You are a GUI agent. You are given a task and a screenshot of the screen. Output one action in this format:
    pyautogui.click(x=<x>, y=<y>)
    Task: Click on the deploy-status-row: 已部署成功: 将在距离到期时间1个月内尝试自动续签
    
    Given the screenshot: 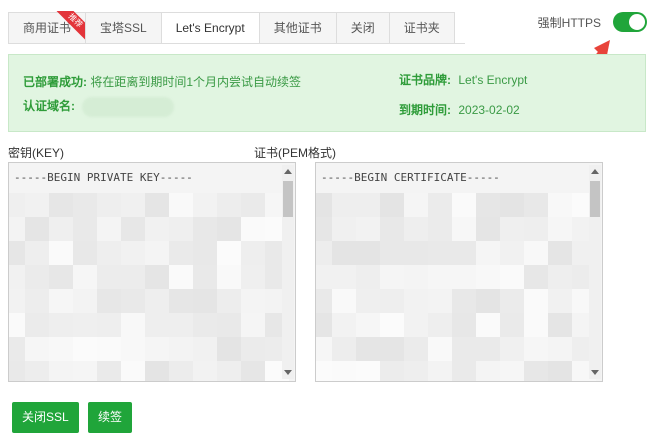 What is the action you would take?
    pyautogui.click(x=162, y=81)
    